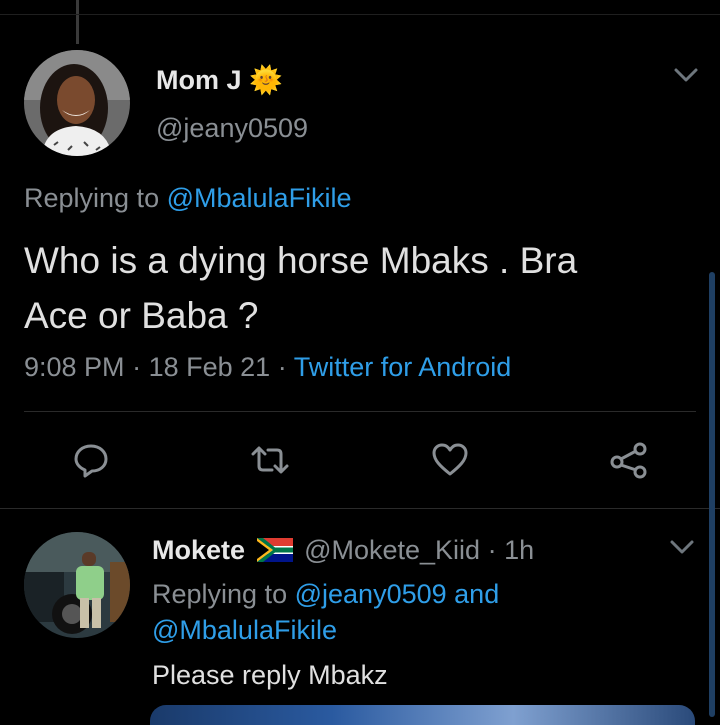  Describe the element at coordinates (274, 553) in the screenshot. I see `south-africa-flag-icon` at that location.